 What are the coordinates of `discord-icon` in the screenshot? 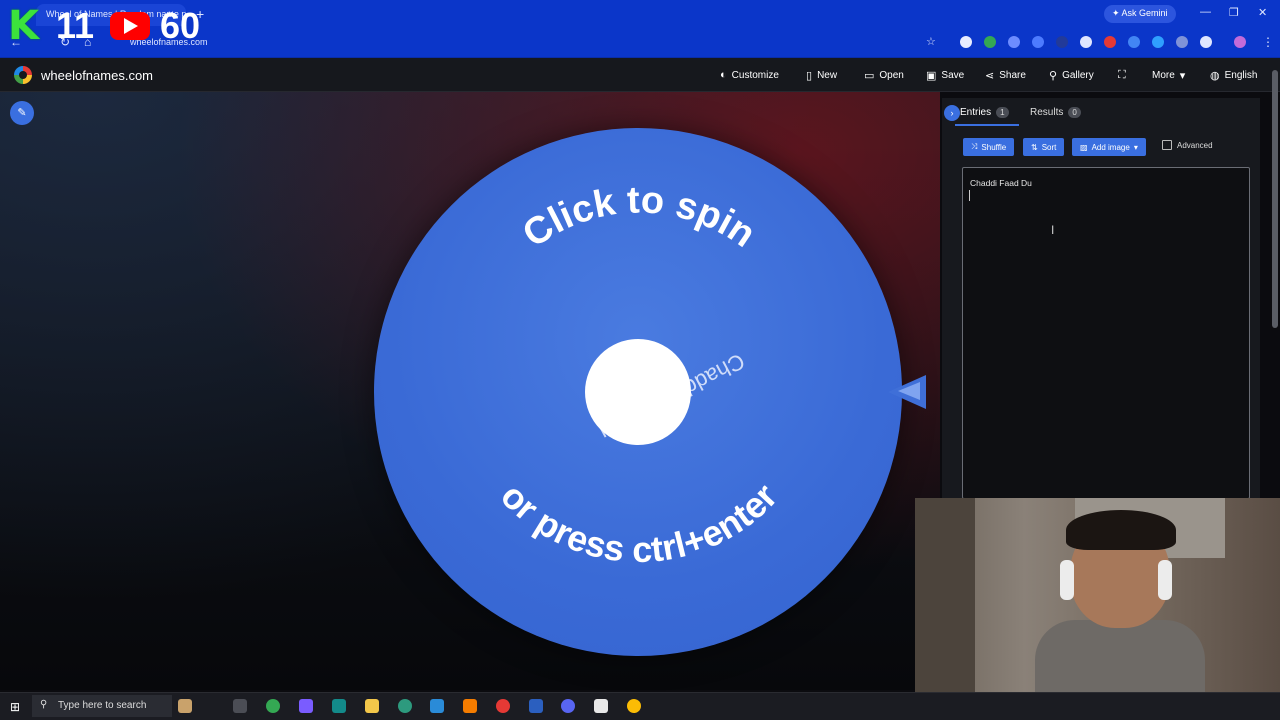 It's located at (568, 706).